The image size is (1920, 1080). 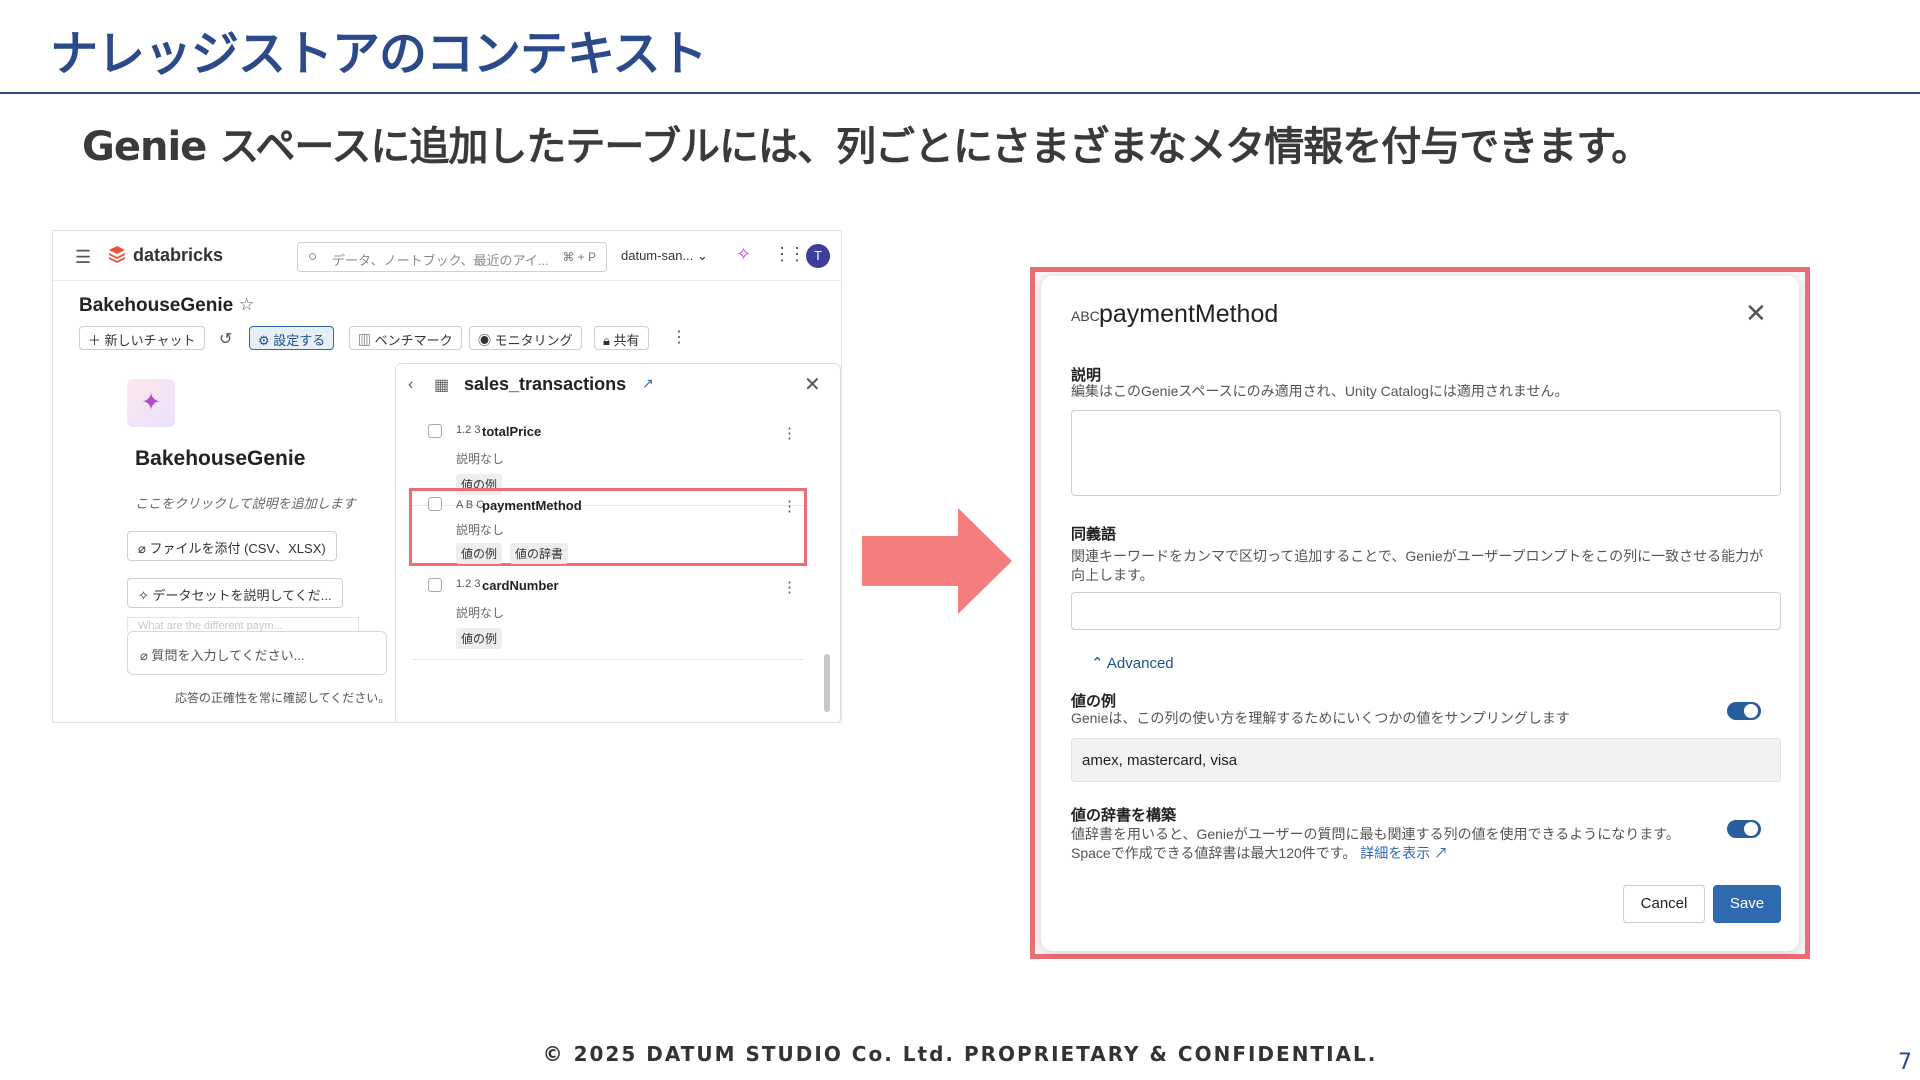 I want to click on column-card-paymentmethod: A B C paymentMethod 説明なし 値の例 値の辞書 ⋮, so click(x=608, y=527).